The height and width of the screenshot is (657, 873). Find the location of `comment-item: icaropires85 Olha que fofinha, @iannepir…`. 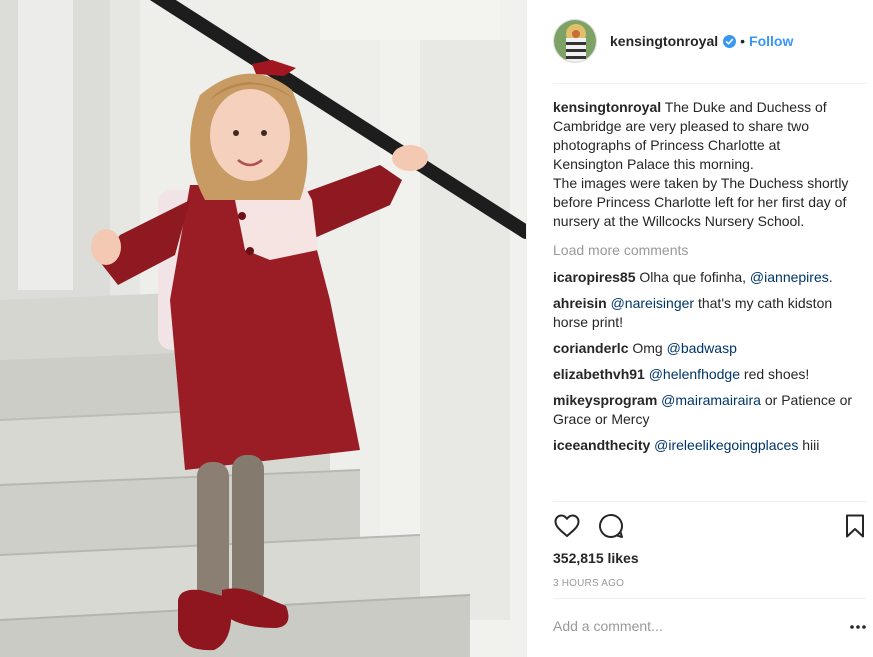

comment-item: icaropires85 Olha que fofinha, @iannepir… is located at coordinates (703, 277).